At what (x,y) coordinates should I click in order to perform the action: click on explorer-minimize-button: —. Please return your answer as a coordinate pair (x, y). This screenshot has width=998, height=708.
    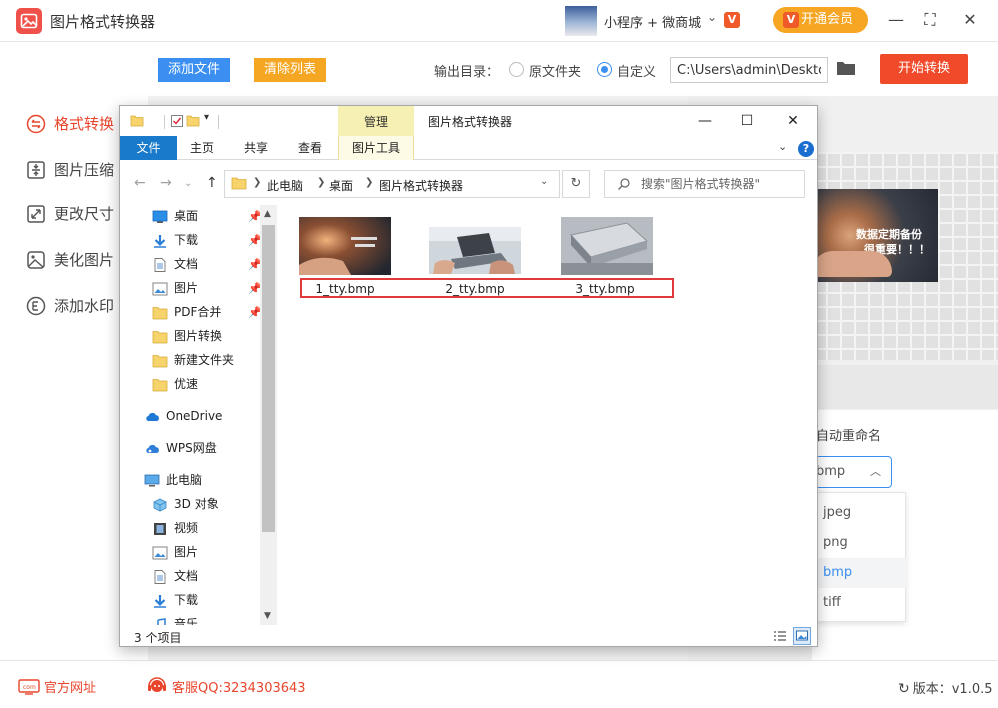
    Looking at the image, I should click on (705, 121).